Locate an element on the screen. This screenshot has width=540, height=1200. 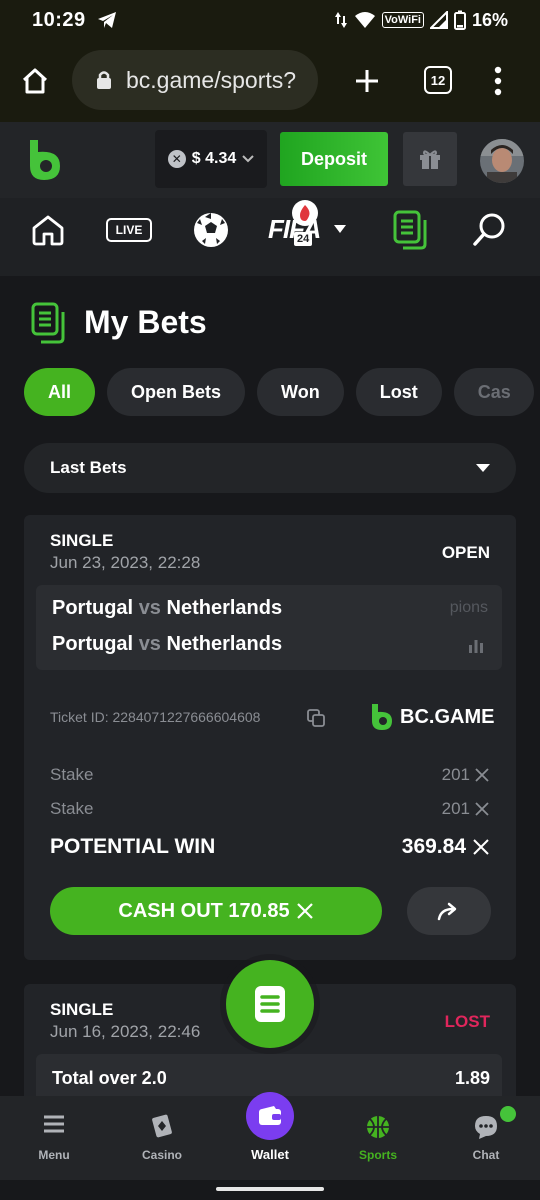
balance-selector: ✕ $ 4.34 is located at coordinates (211, 159).